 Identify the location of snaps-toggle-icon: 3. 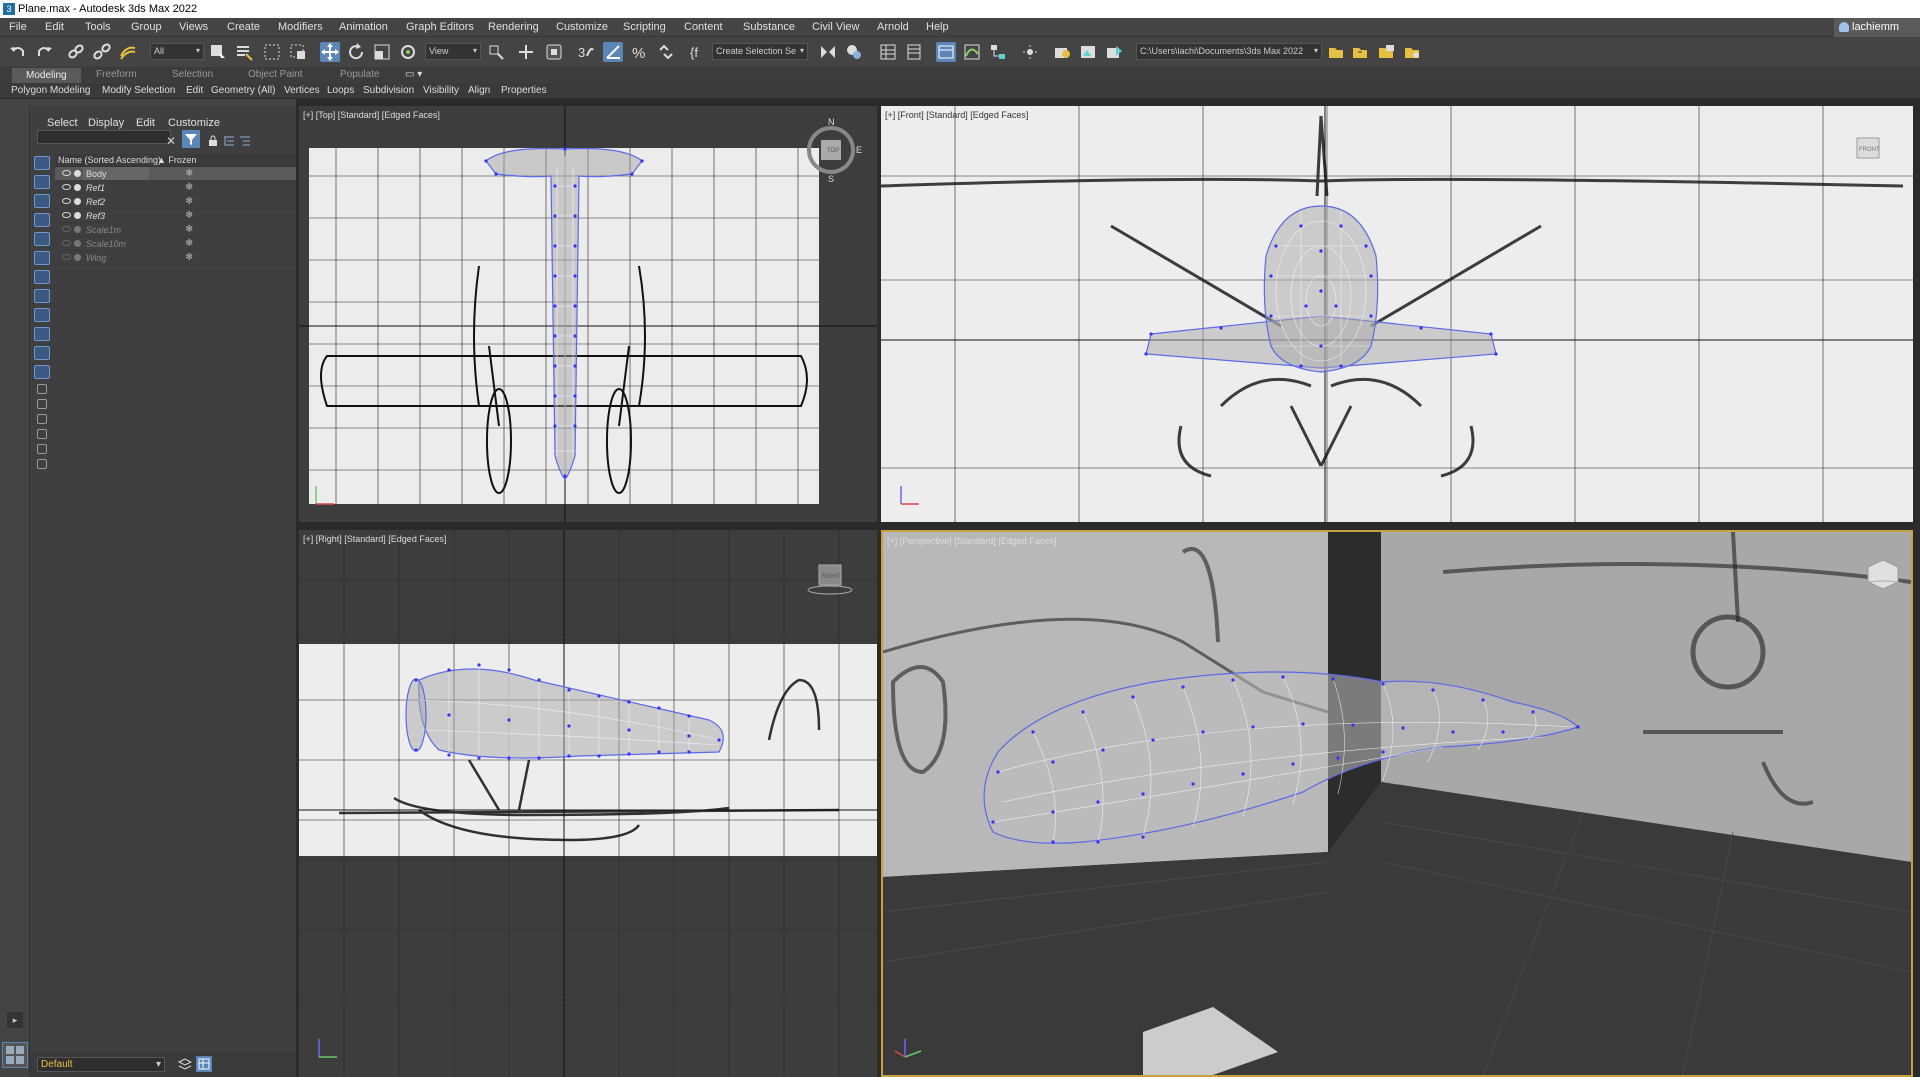
(586, 52).